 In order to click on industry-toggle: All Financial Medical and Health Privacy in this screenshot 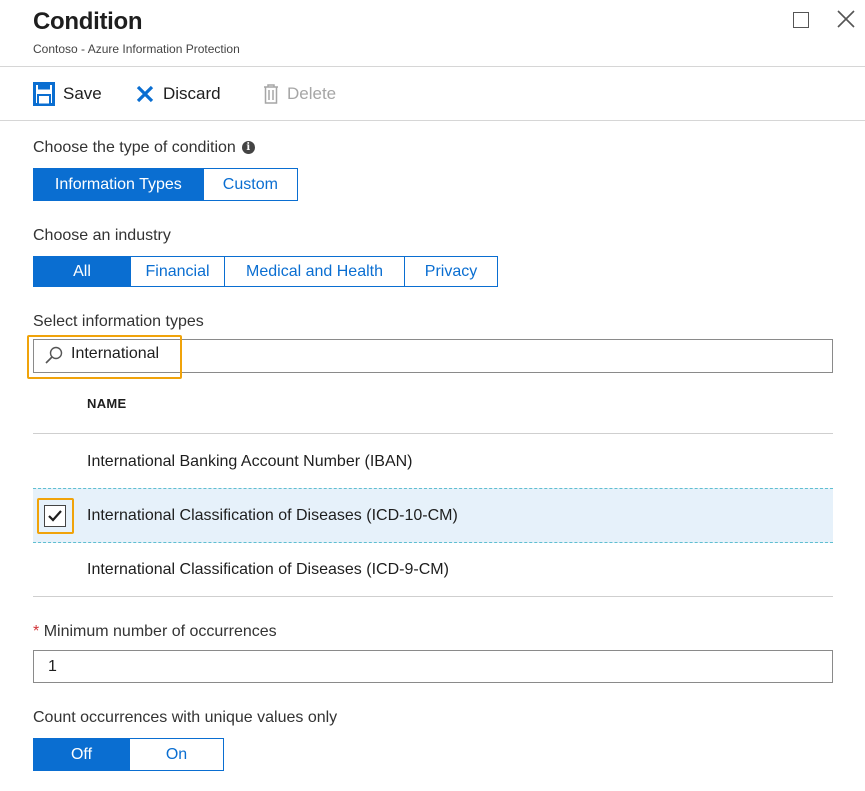, I will do `click(265, 271)`.